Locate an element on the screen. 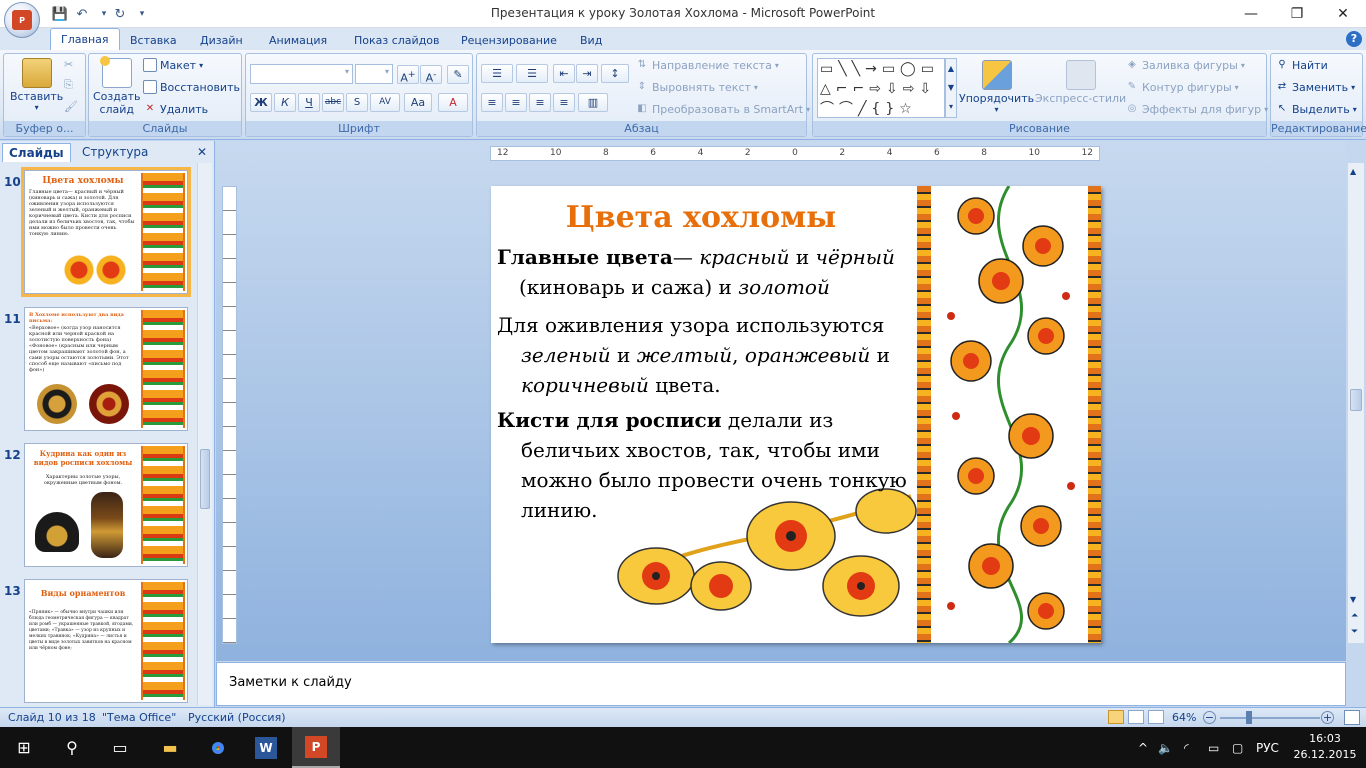 Image resolution: width=1366 pixels, height=768 pixels. volume-icon: 🔈 is located at coordinates (1165, 747).